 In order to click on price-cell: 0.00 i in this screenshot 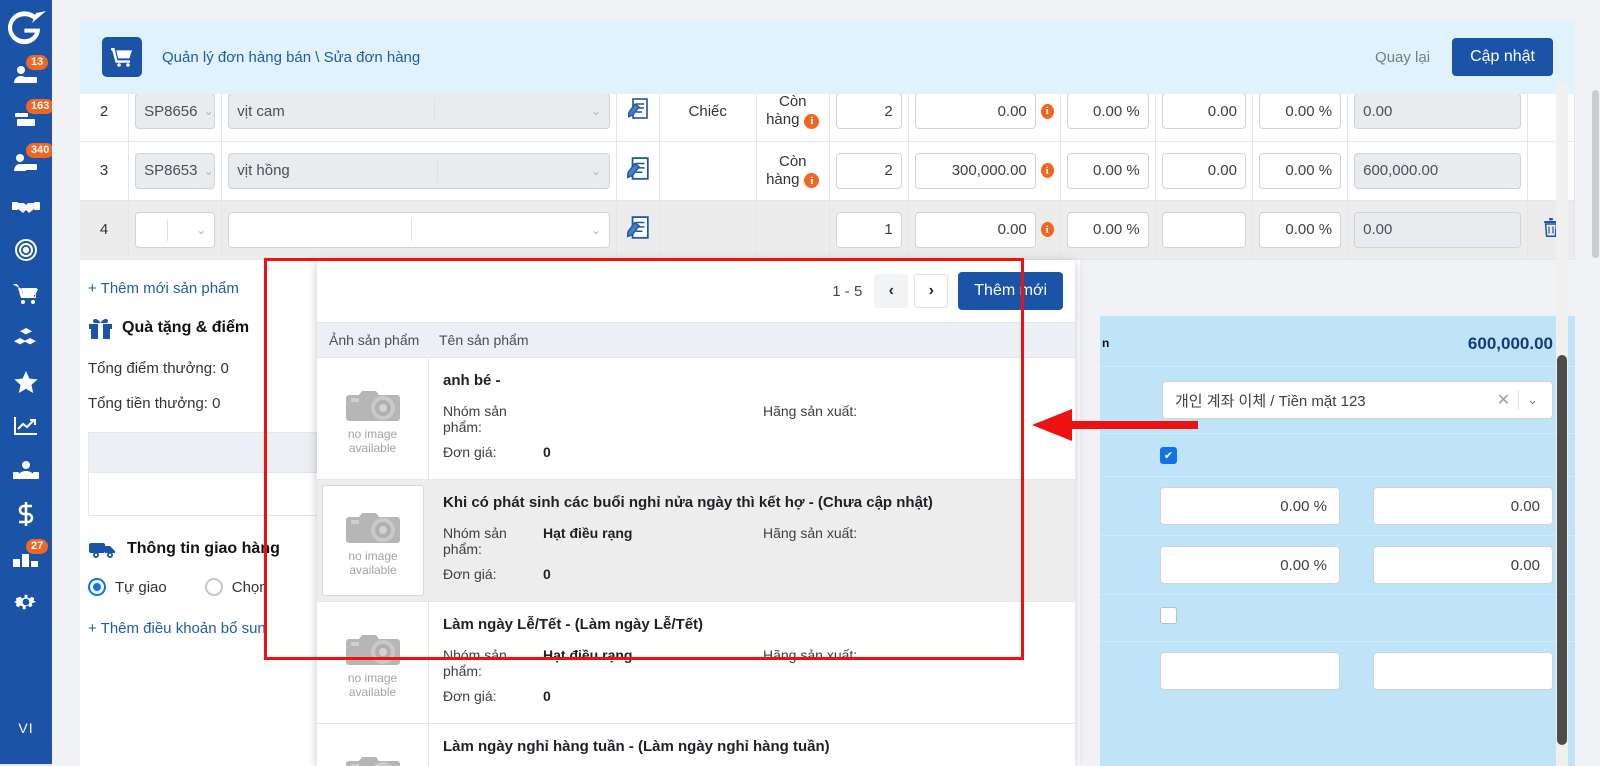, I will do `click(984, 230)`.